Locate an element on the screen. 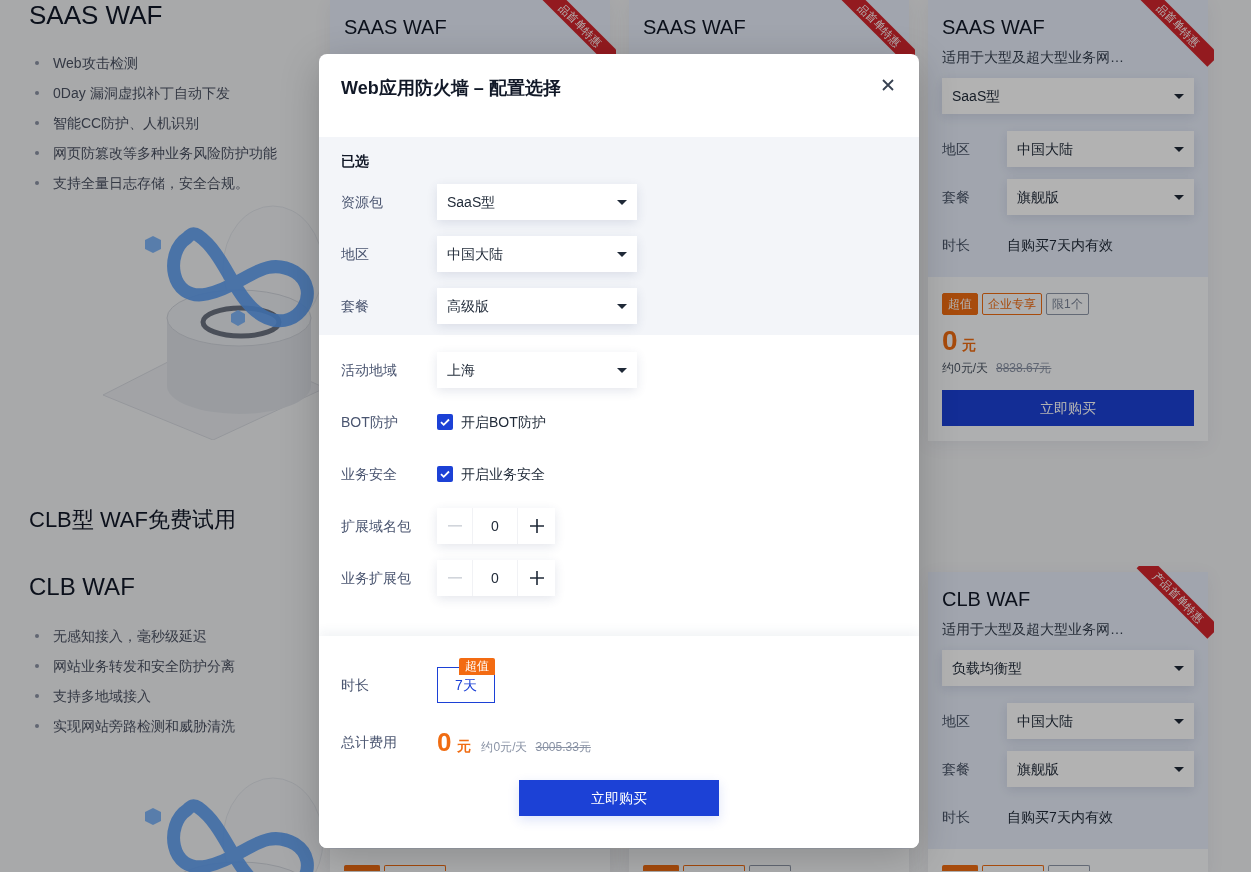 Image resolution: width=1251 pixels, height=872 pixels. feature-text: 支持多地域接入 is located at coordinates (102, 696).